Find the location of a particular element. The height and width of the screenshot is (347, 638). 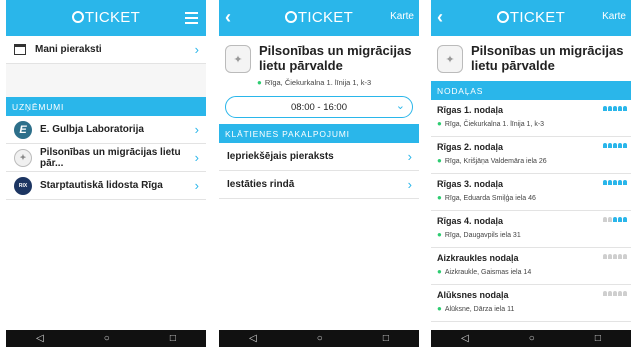

service-item-appointment: Iepriekšējais pieraksts › is located at coordinates (319, 157).